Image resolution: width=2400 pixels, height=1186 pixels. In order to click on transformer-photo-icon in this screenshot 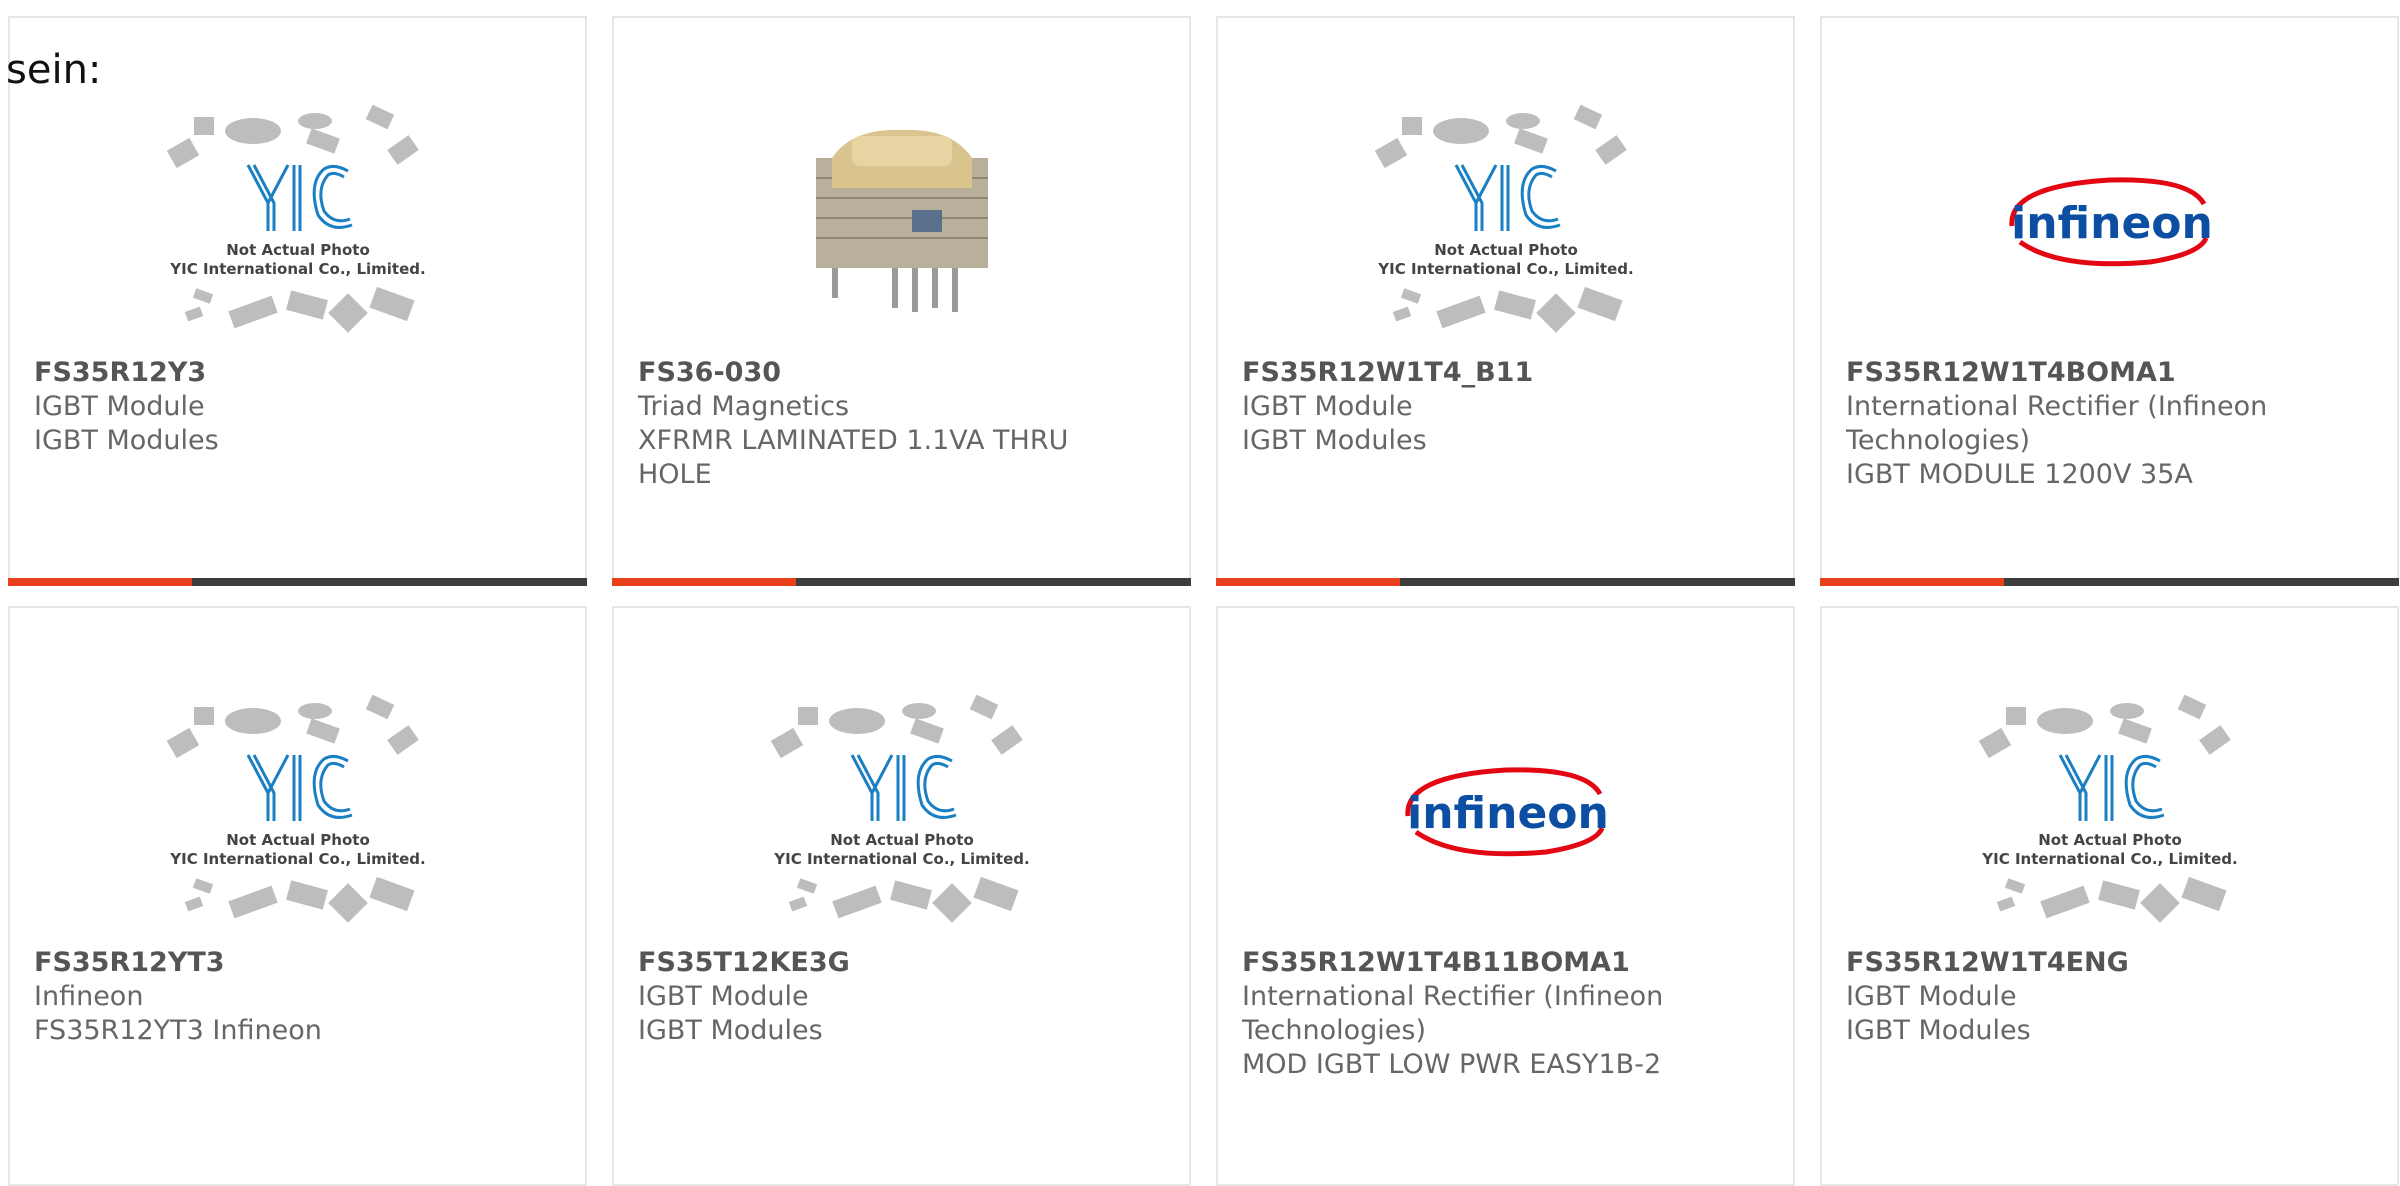, I will do `click(901, 220)`.